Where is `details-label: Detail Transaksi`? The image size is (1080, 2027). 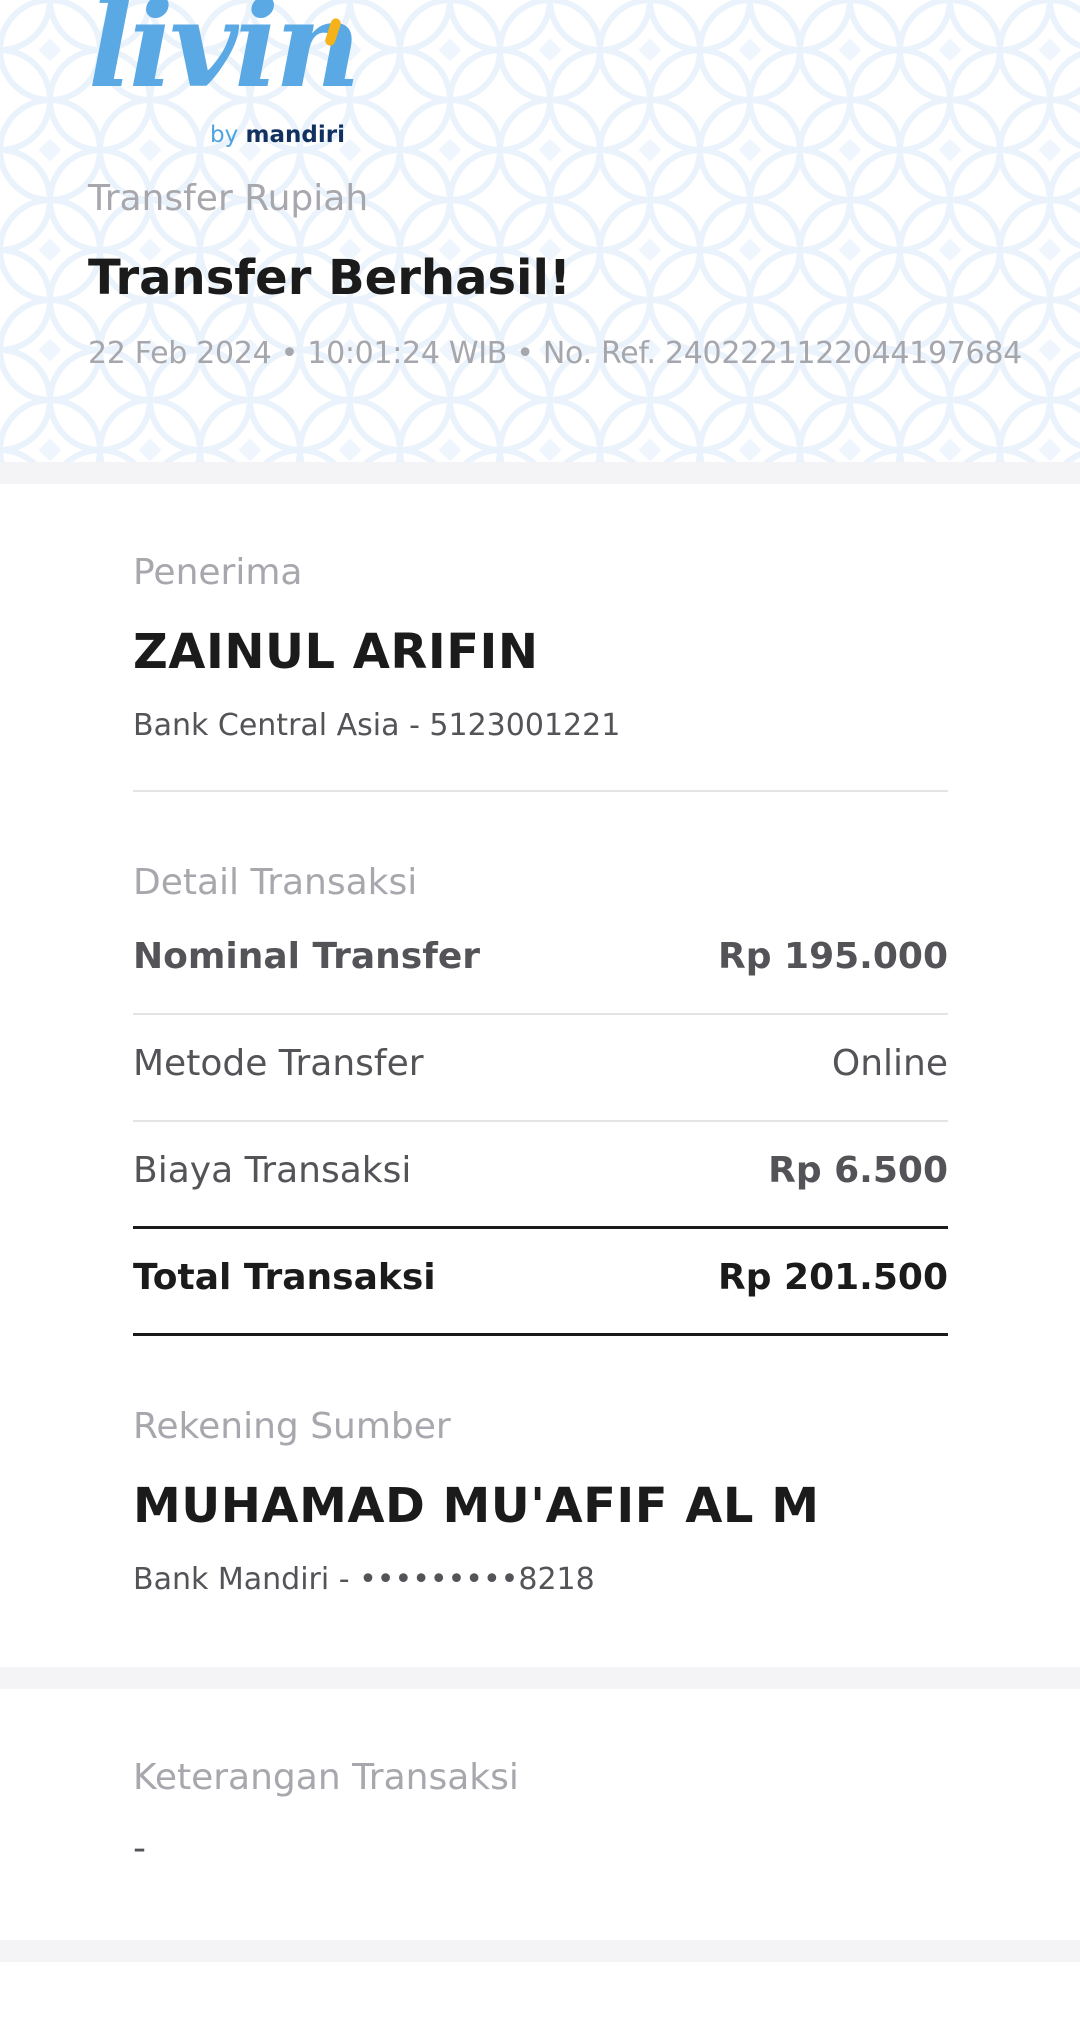
details-label: Detail Transaksi is located at coordinates (275, 882).